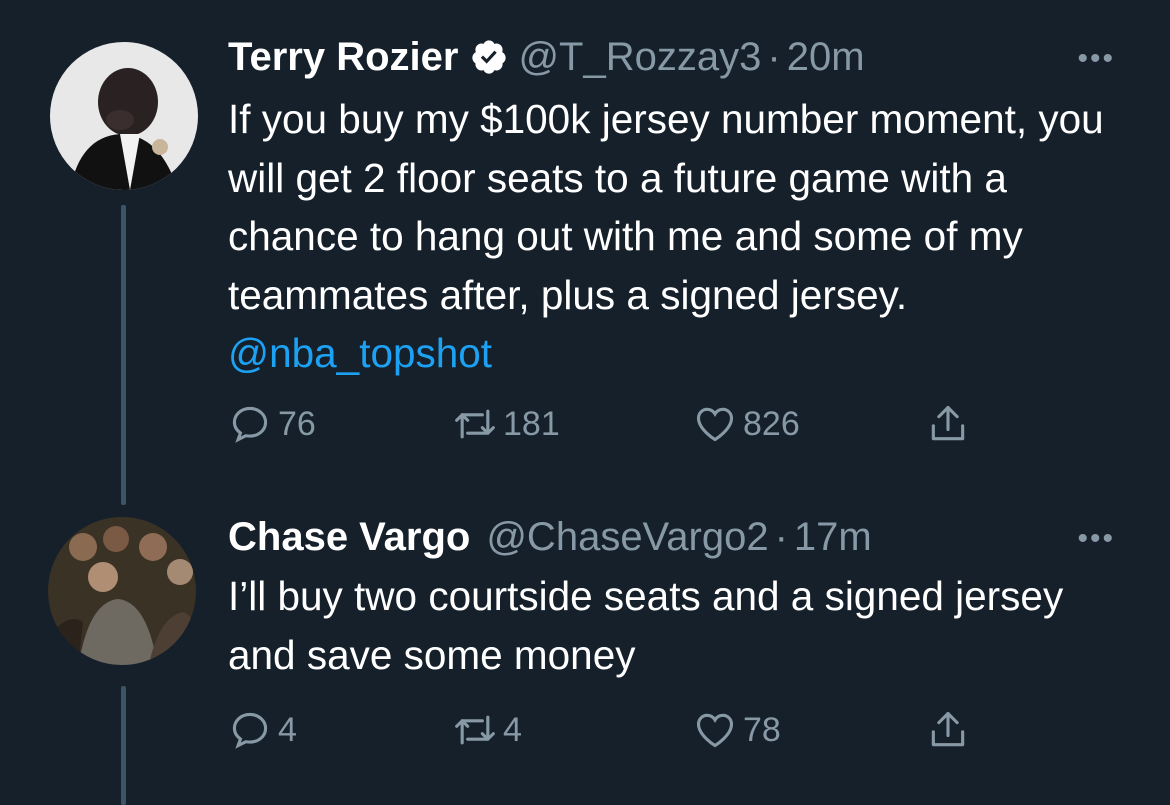 The image size is (1170, 805). Describe the element at coordinates (343, 57) in the screenshot. I see `display-name: Terry Rozier` at that location.